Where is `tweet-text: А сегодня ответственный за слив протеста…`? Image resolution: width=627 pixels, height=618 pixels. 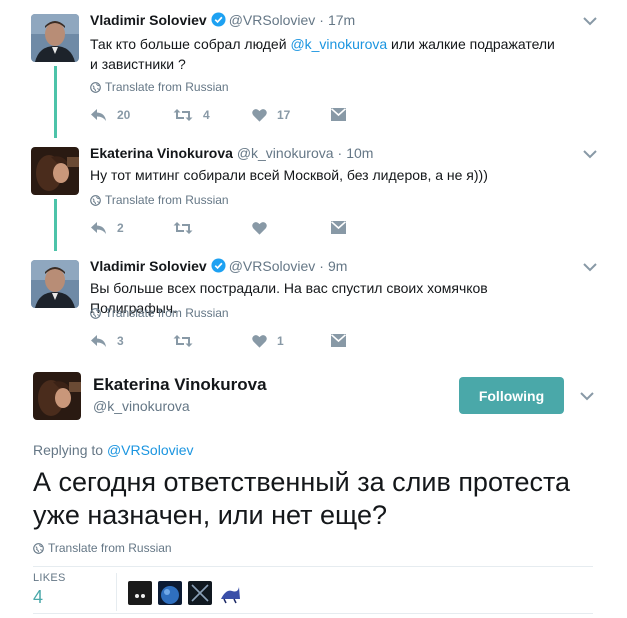 tweet-text: А сегодня ответственный за слив протеста… is located at coordinates (302, 498).